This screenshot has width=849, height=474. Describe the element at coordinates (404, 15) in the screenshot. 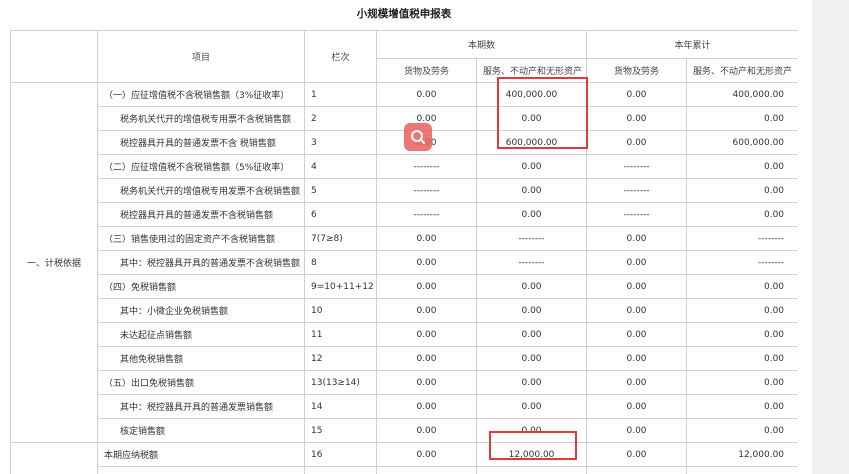

I see `form-title: 小规模增值税申报表` at that location.